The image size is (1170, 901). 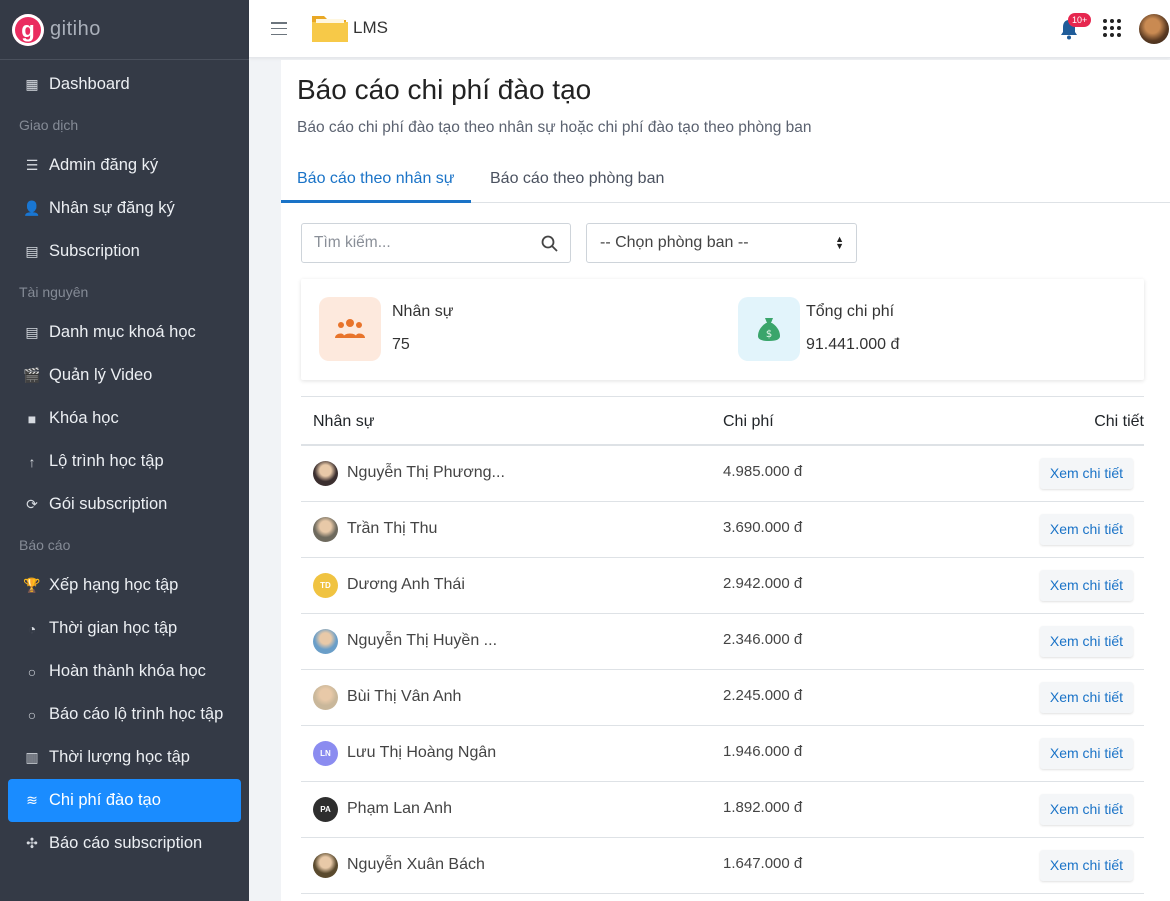 What do you see at coordinates (32, 461) in the screenshot?
I see `arrow-up-icon: ↑` at bounding box center [32, 461].